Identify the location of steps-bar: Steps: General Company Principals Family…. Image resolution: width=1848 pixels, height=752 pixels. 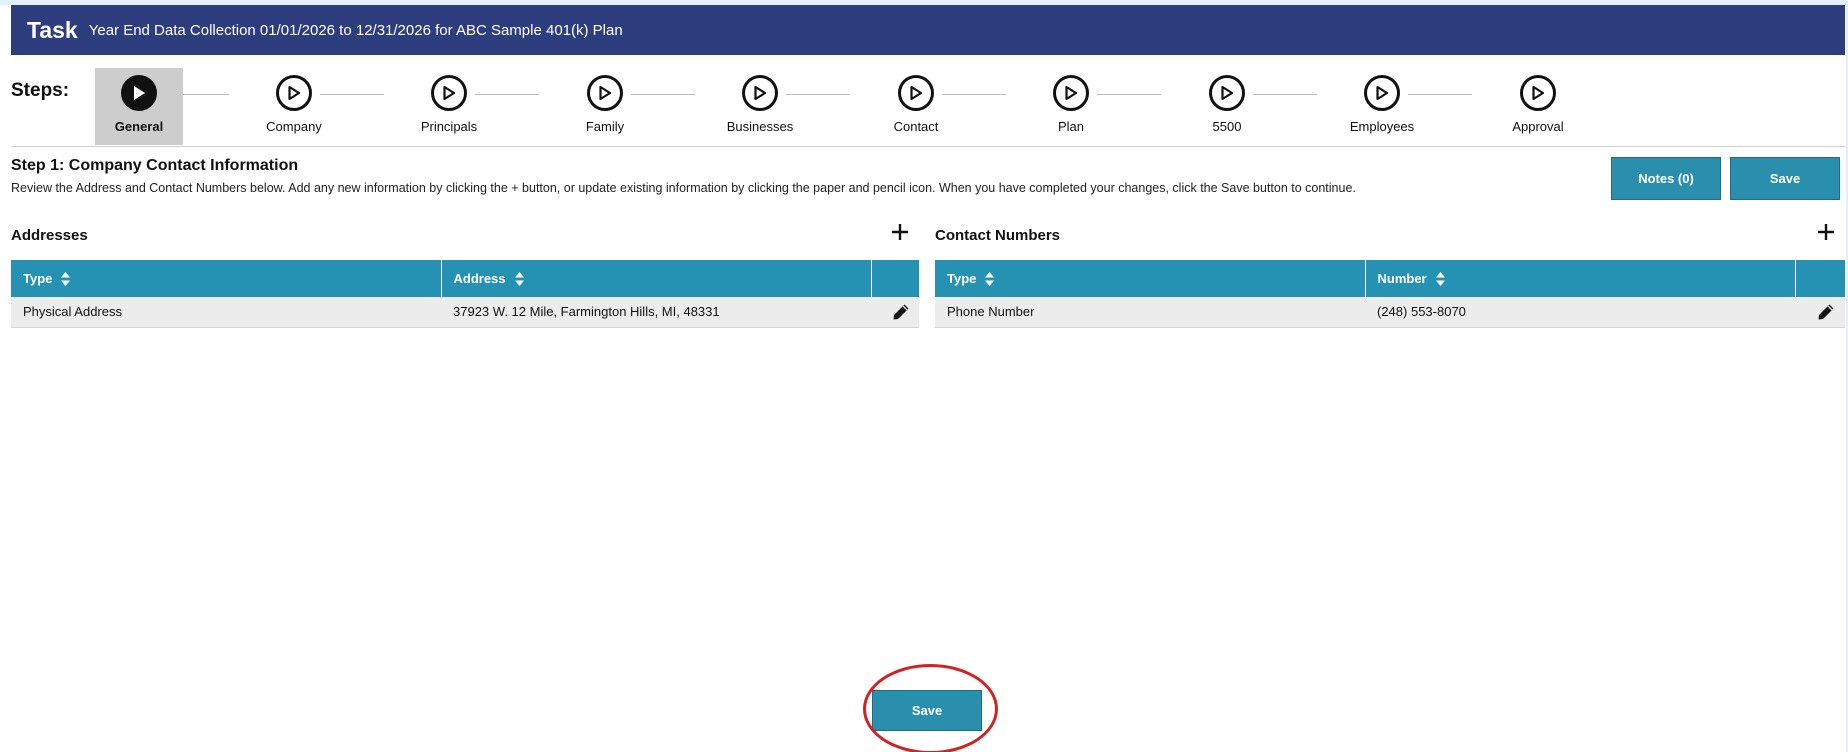
(928, 105).